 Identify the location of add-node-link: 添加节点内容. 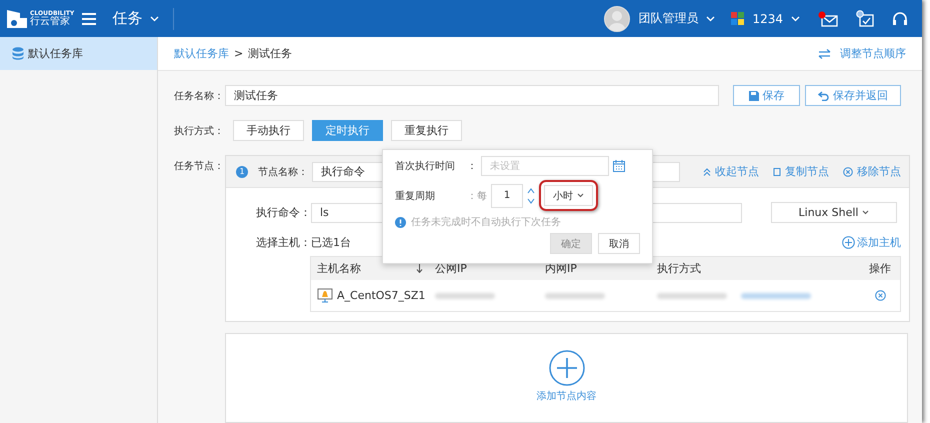
(566, 396).